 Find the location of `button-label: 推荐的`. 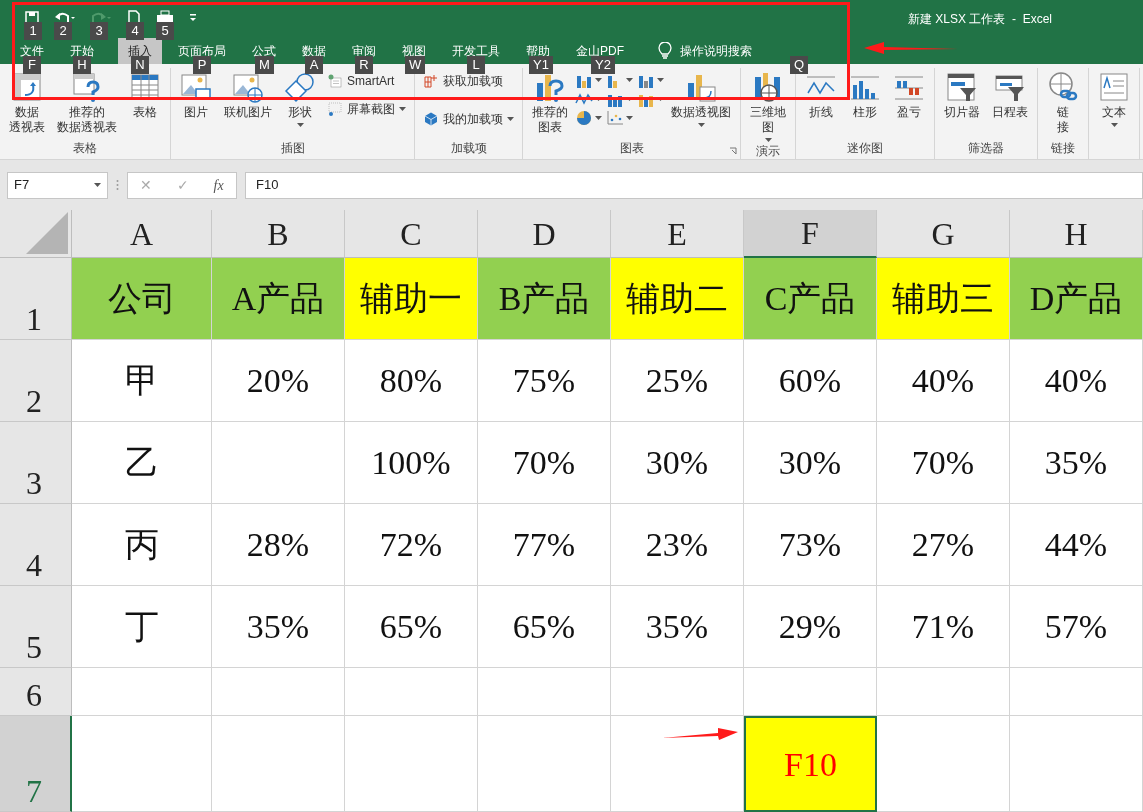

button-label: 推荐的 is located at coordinates (550, 112).